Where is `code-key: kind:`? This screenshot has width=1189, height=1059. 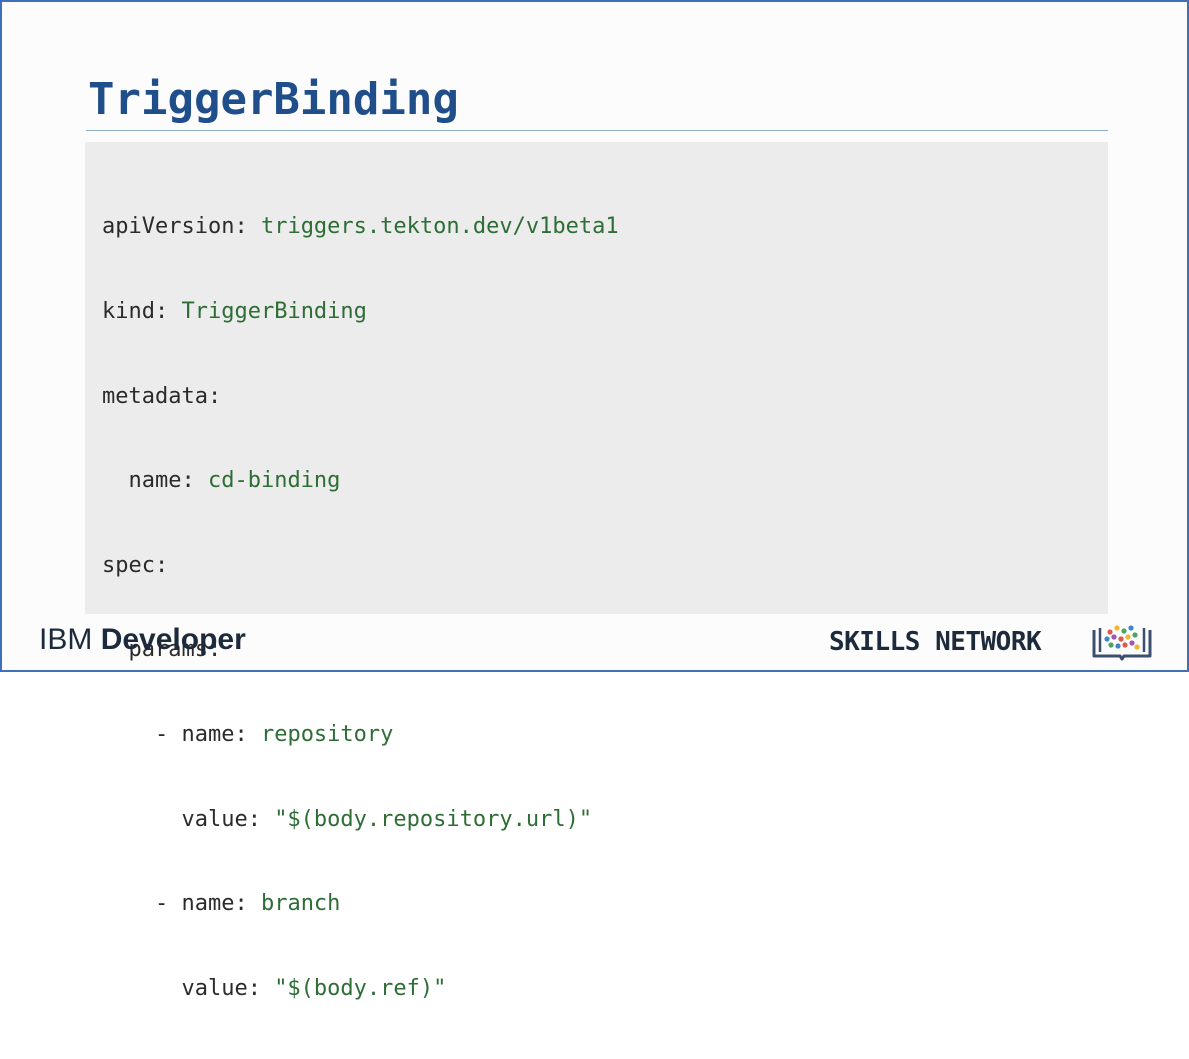
code-key: kind: is located at coordinates (142, 311).